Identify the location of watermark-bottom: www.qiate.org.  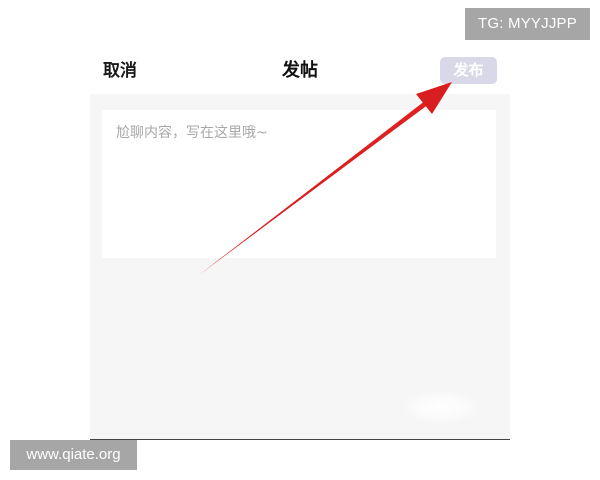
(73, 455).